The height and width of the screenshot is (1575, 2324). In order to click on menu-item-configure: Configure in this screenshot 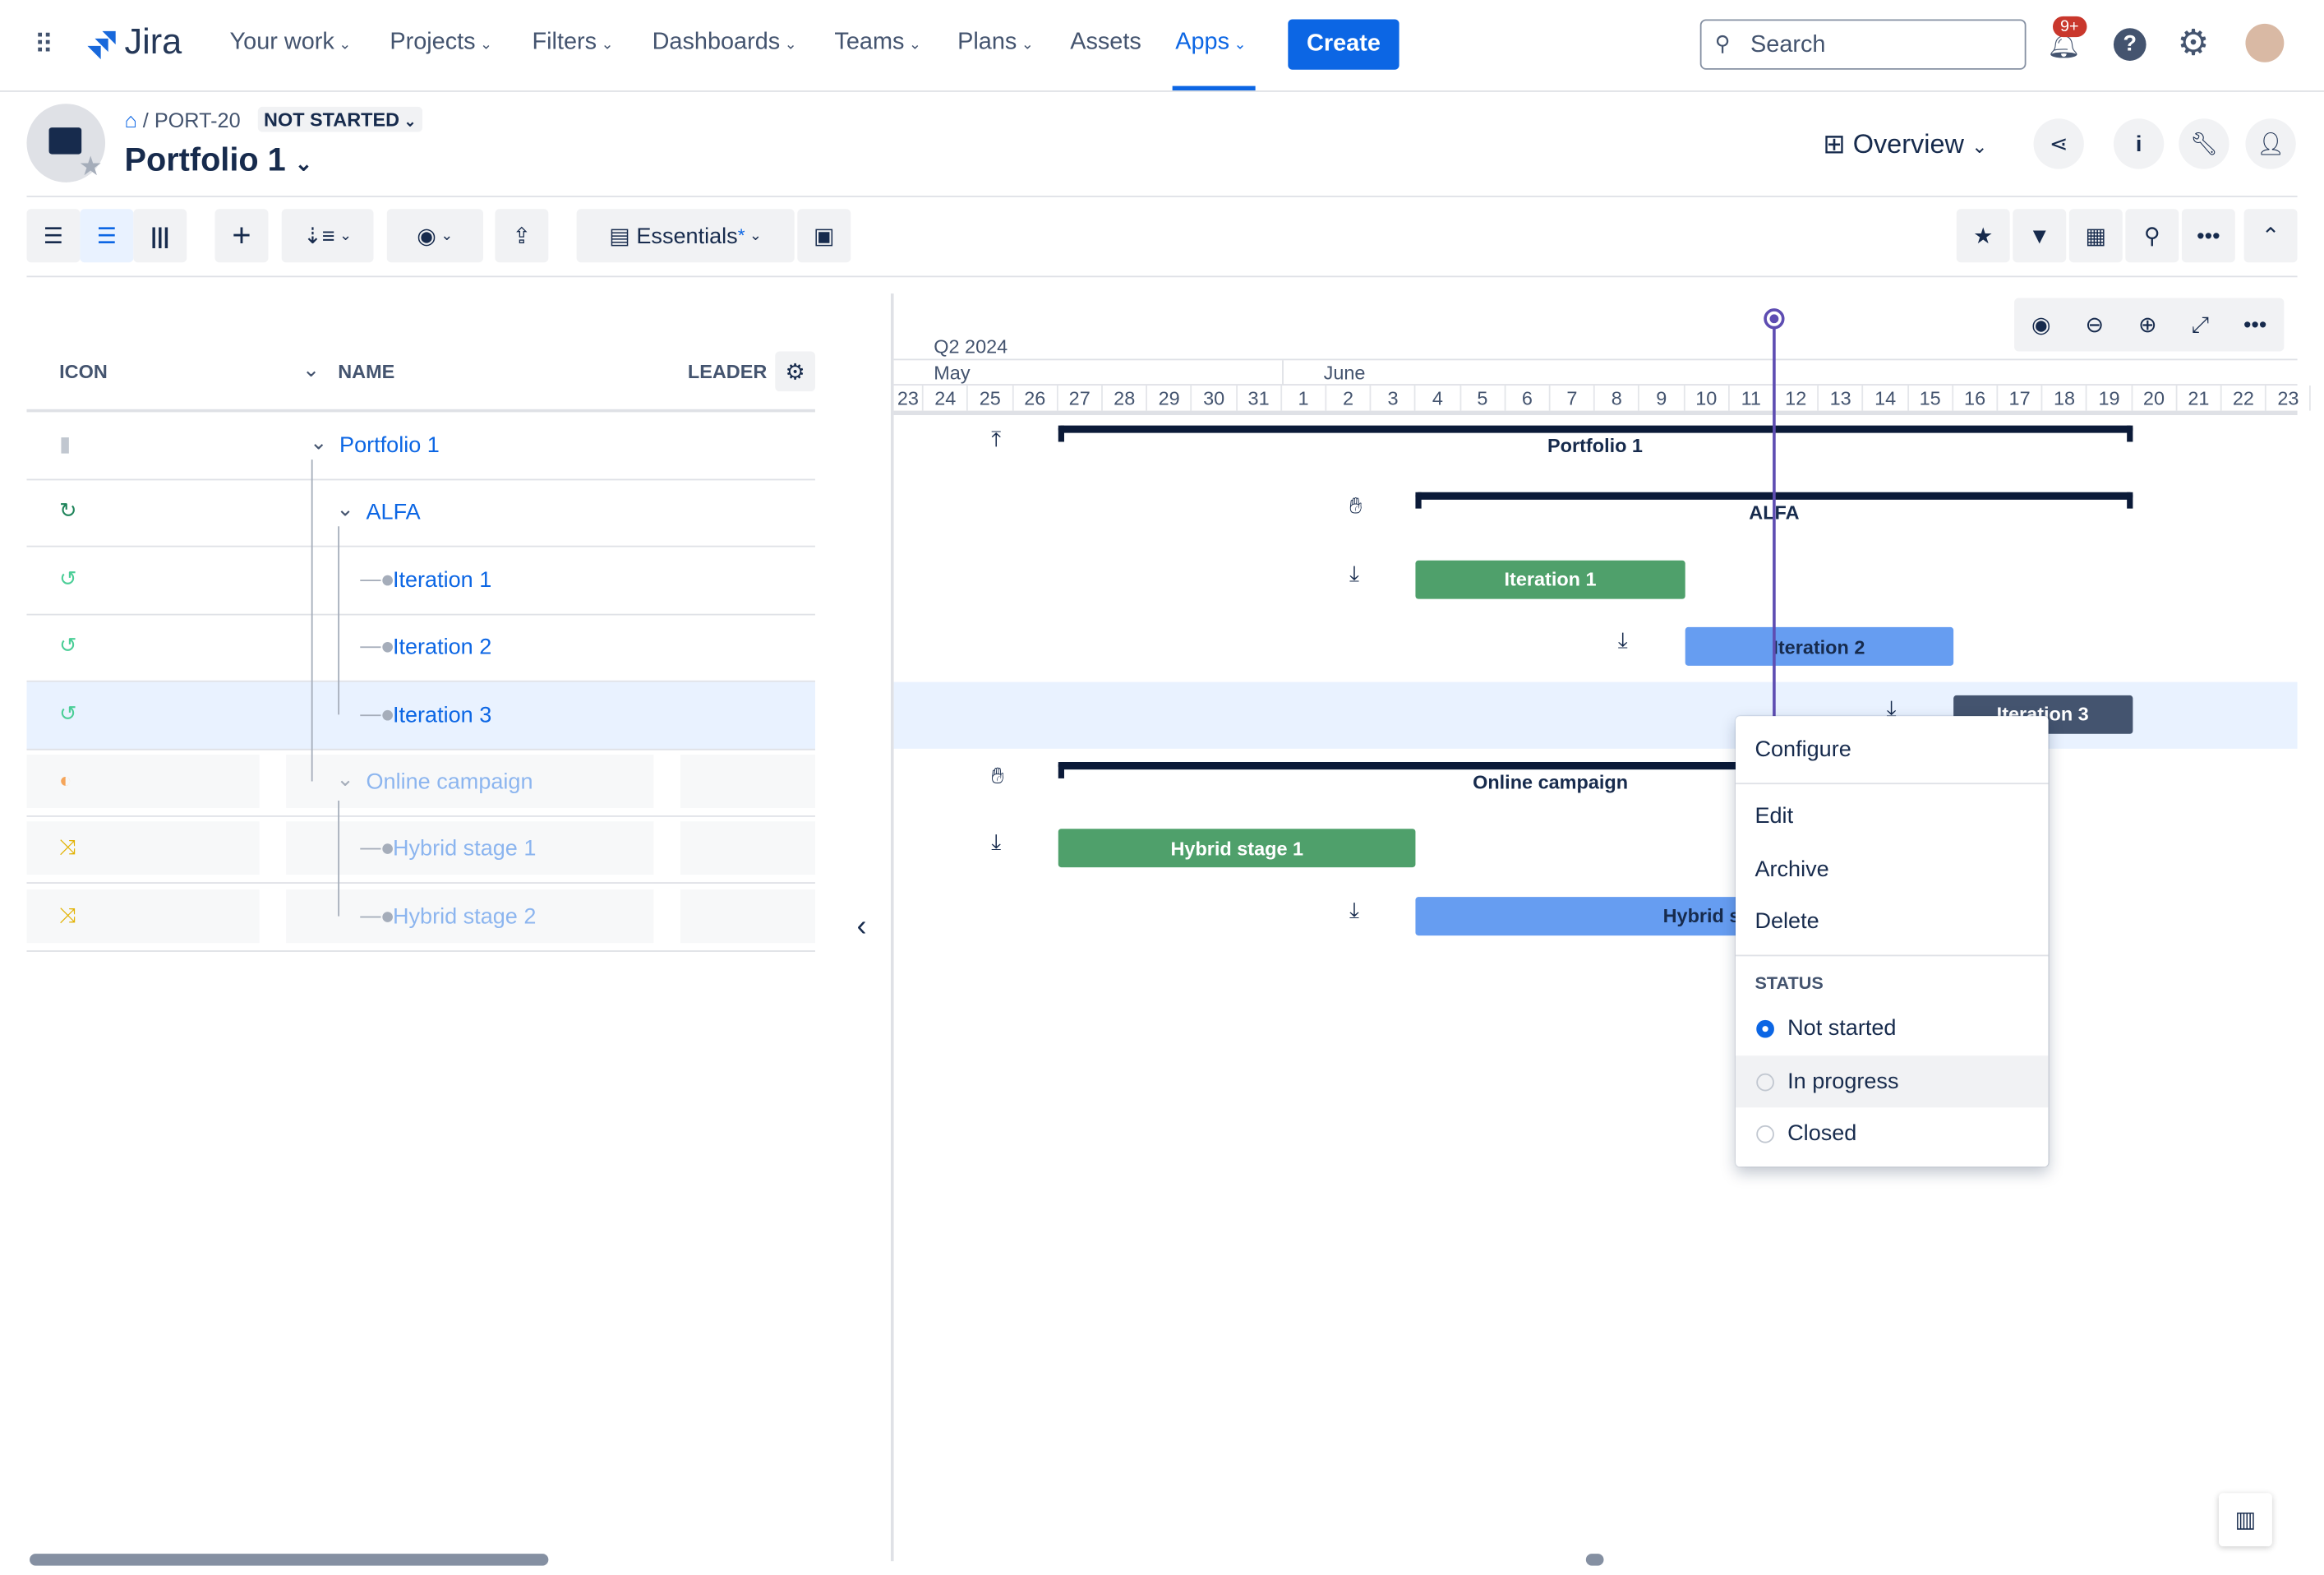, I will do `click(1803, 749)`.